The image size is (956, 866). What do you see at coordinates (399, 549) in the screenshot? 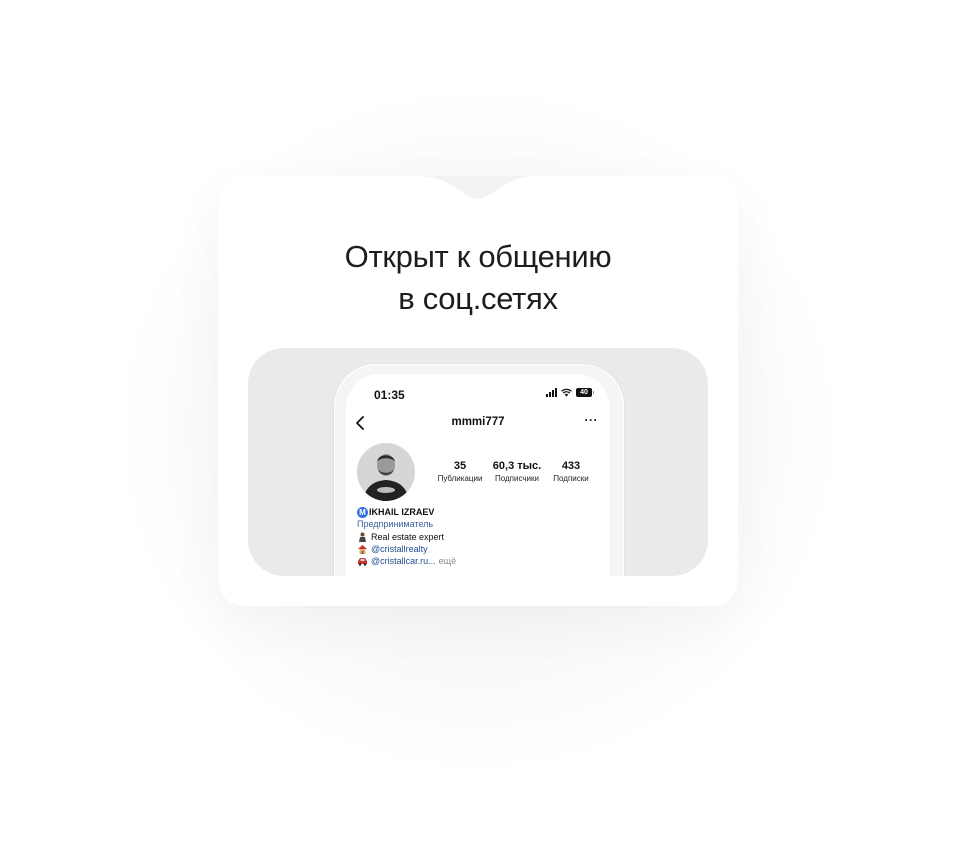
I see `bio-link-realty: @cristallrealty` at bounding box center [399, 549].